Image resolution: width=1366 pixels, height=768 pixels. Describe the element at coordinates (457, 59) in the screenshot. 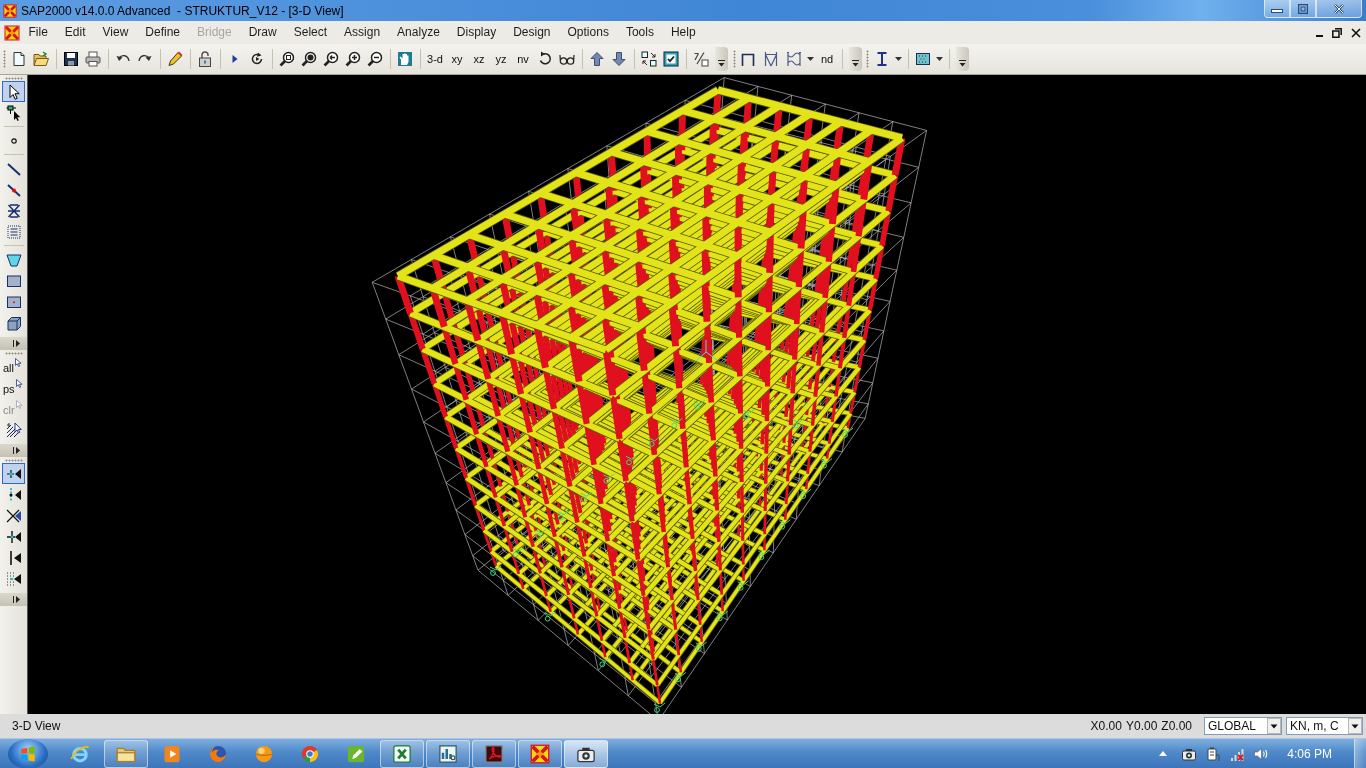

I see `view-button: xy` at that location.